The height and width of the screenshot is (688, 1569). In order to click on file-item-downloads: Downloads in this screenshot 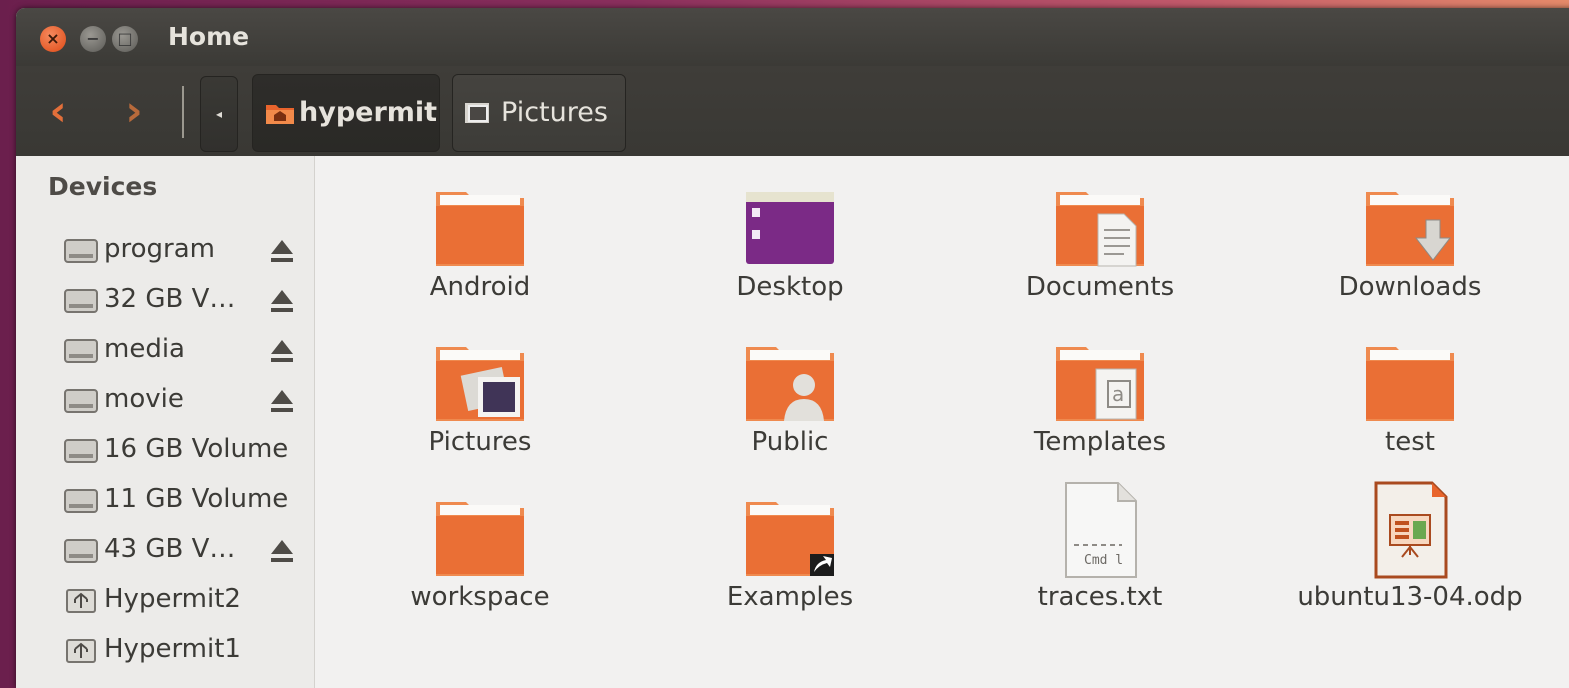, I will do `click(1410, 261)`.